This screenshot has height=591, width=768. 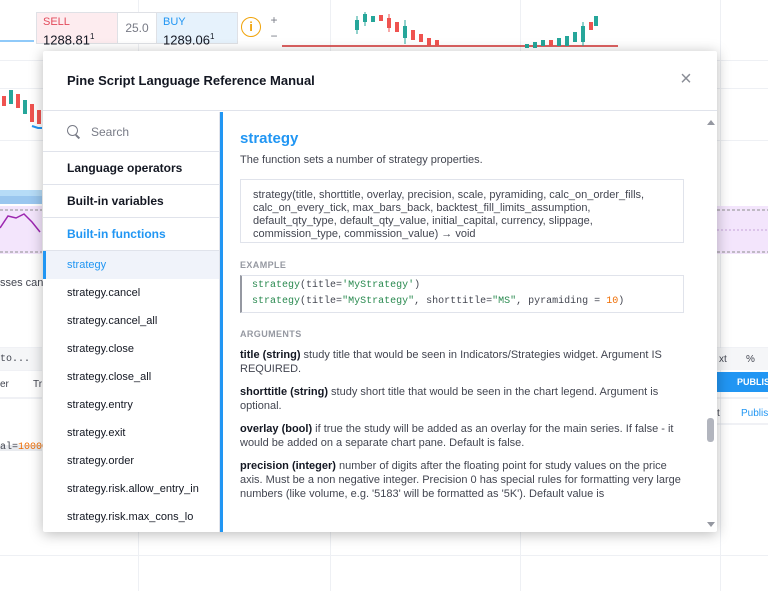 I want to click on example-line: strategy(title='MyStrategy'), so click(x=462, y=286).